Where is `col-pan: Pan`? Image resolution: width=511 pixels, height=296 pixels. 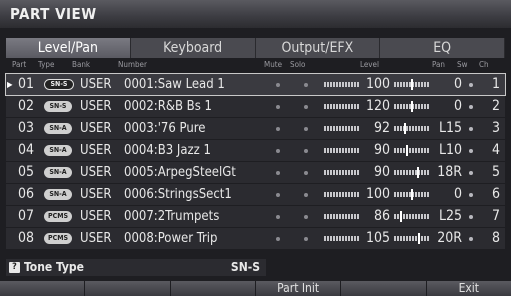 col-pan: Pan is located at coordinates (438, 64).